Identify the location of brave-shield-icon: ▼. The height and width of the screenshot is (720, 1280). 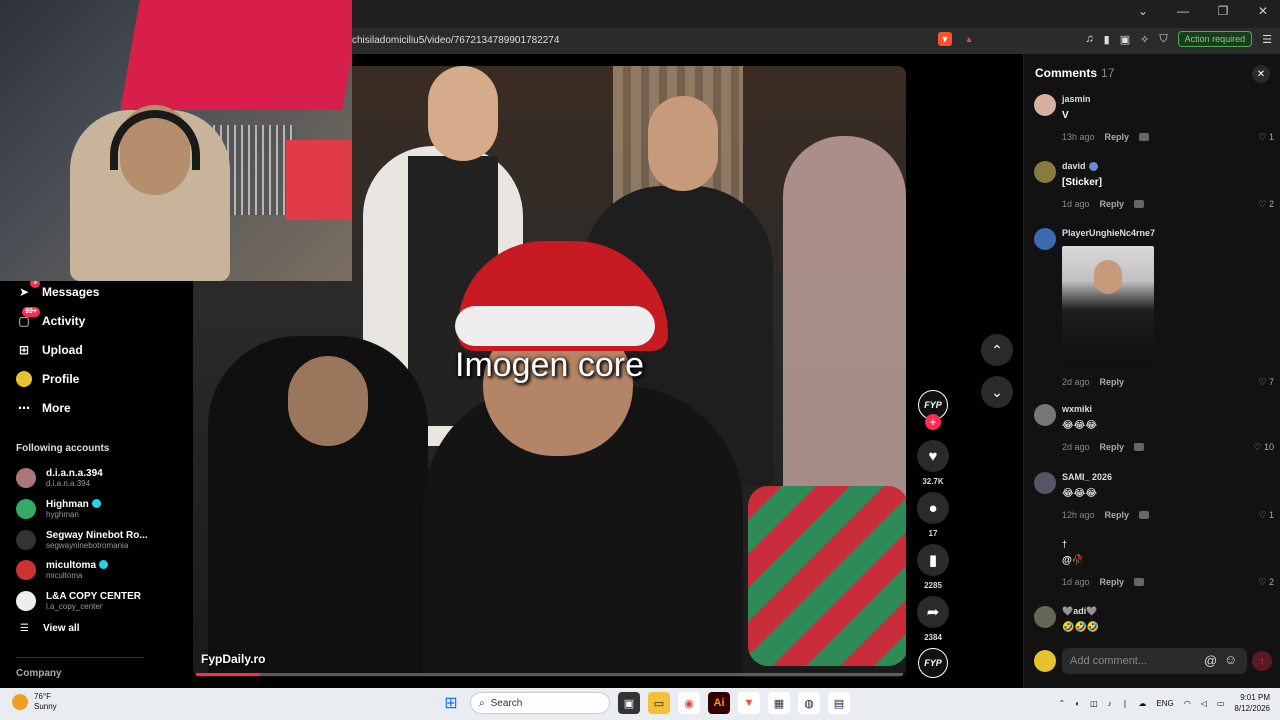
(945, 39).